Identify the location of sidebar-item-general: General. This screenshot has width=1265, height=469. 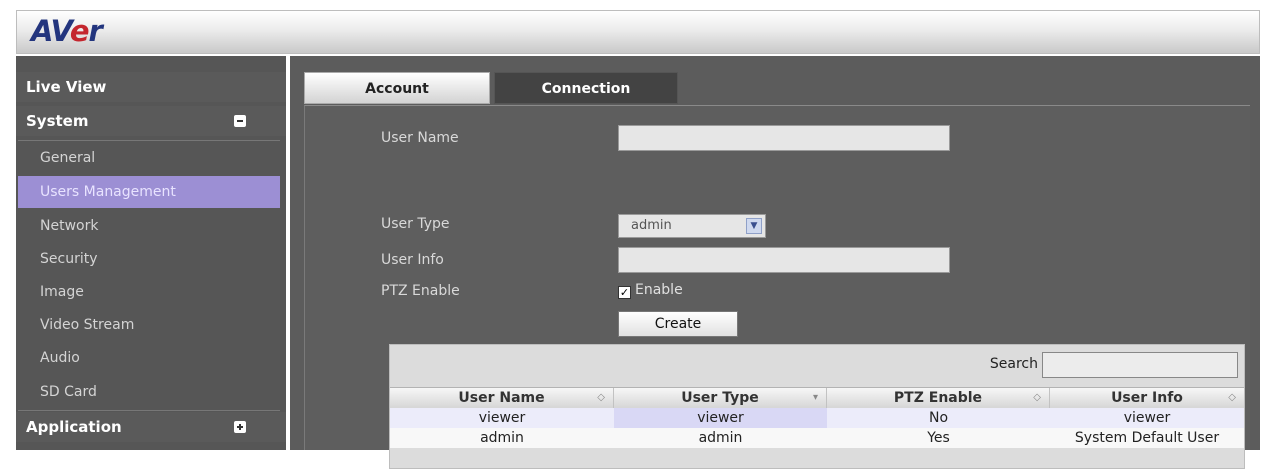
(149, 158).